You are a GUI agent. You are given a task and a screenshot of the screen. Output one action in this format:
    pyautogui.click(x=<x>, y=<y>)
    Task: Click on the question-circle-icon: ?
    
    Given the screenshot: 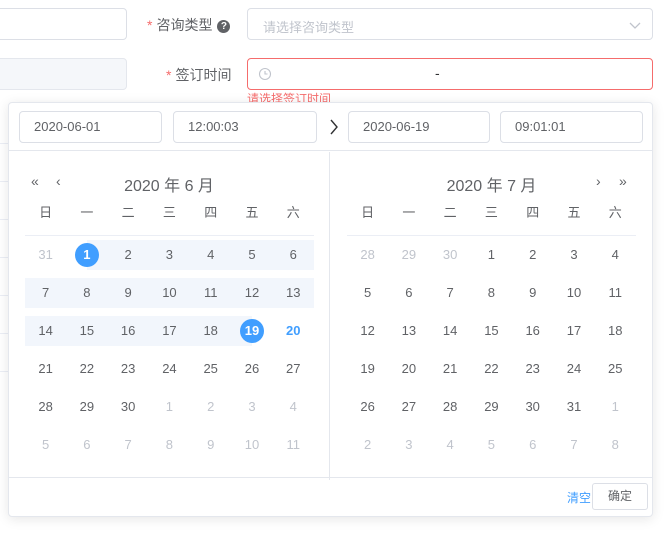 What is the action you would take?
    pyautogui.click(x=224, y=26)
    